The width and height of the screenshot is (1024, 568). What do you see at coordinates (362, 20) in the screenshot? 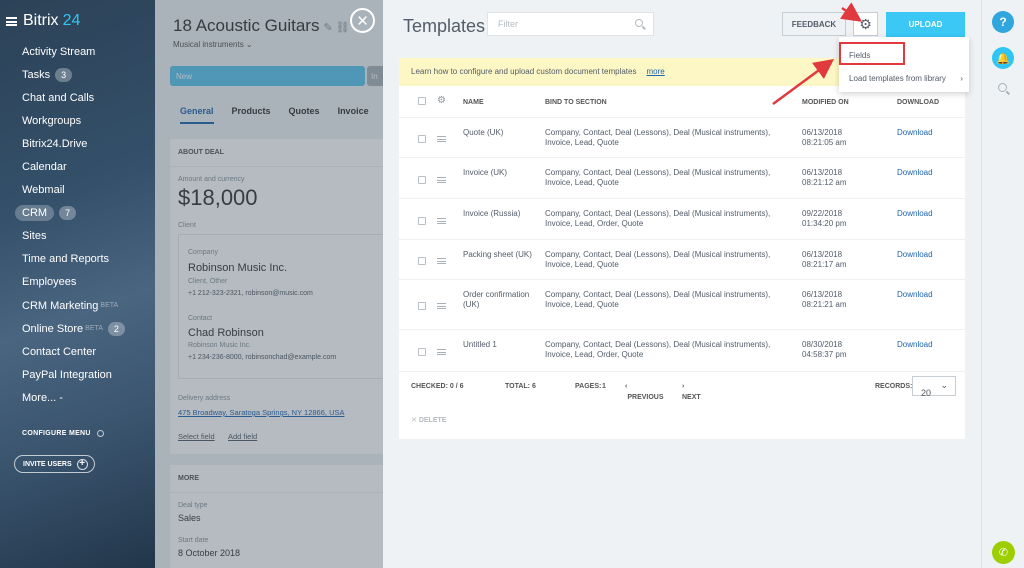
I see `close-slider-button: ✕` at bounding box center [362, 20].